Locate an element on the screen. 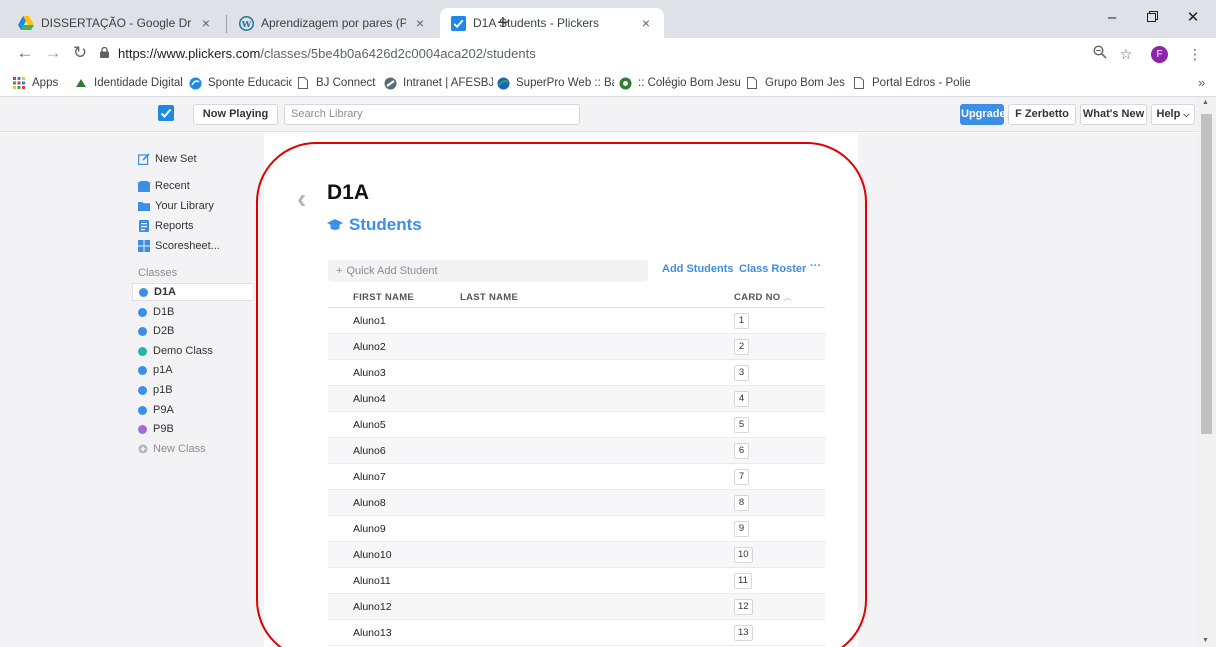 This screenshot has height=647, width=1216. scroll-up-arrow-icon: ▲ is located at coordinates (1205, 102).